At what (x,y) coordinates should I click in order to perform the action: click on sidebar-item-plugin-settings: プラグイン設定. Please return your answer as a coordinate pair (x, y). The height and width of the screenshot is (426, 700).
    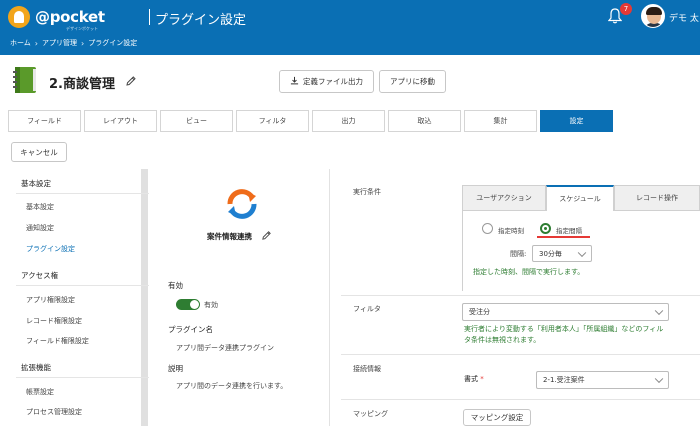
    Looking at the image, I should click on (50, 249).